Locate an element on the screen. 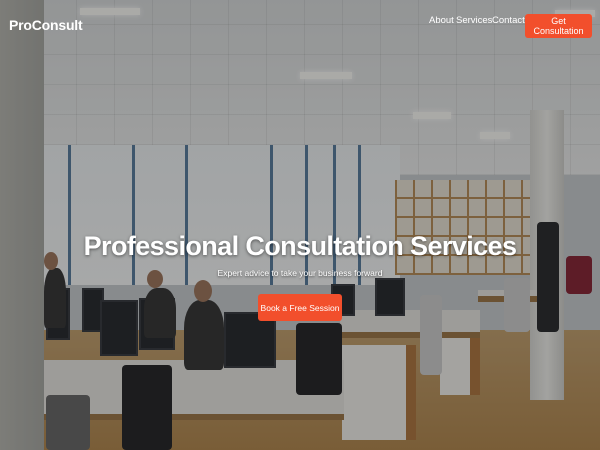 The height and width of the screenshot is (450, 600). brand-logo: ProConsult is located at coordinates (46, 25).